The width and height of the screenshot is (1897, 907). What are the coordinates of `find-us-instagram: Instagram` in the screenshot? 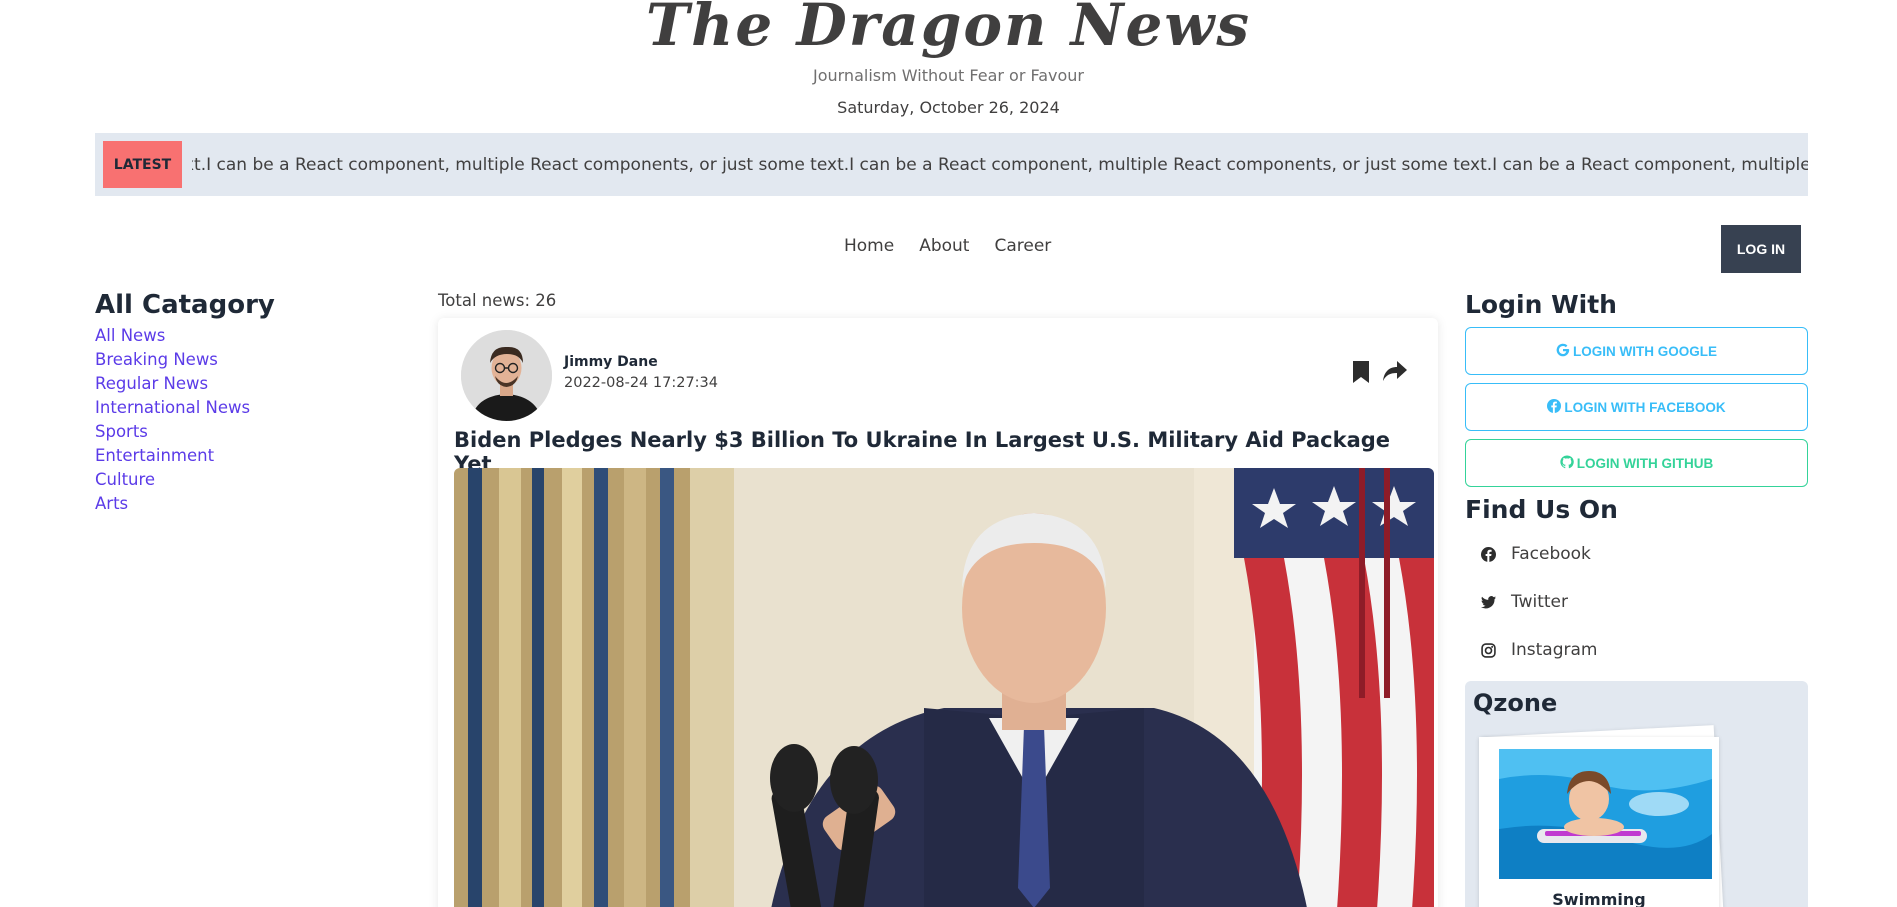 It's located at (1636, 650).